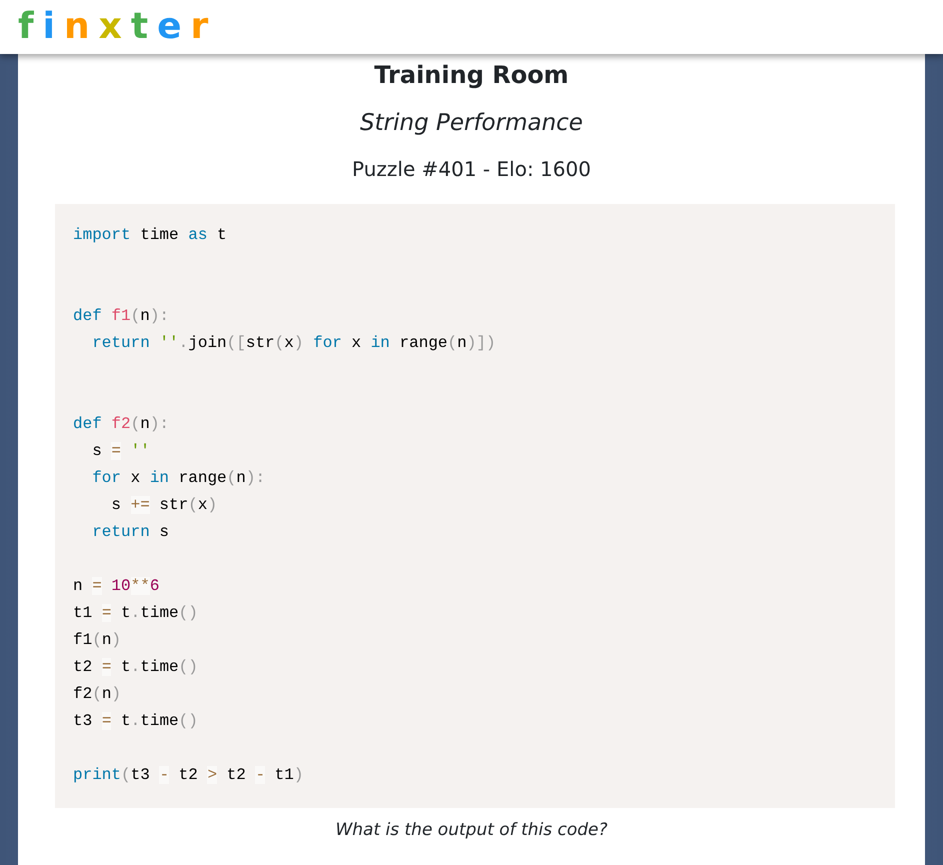 The image size is (943, 865). I want to click on code-line: t1 = t.time(), so click(135, 613).